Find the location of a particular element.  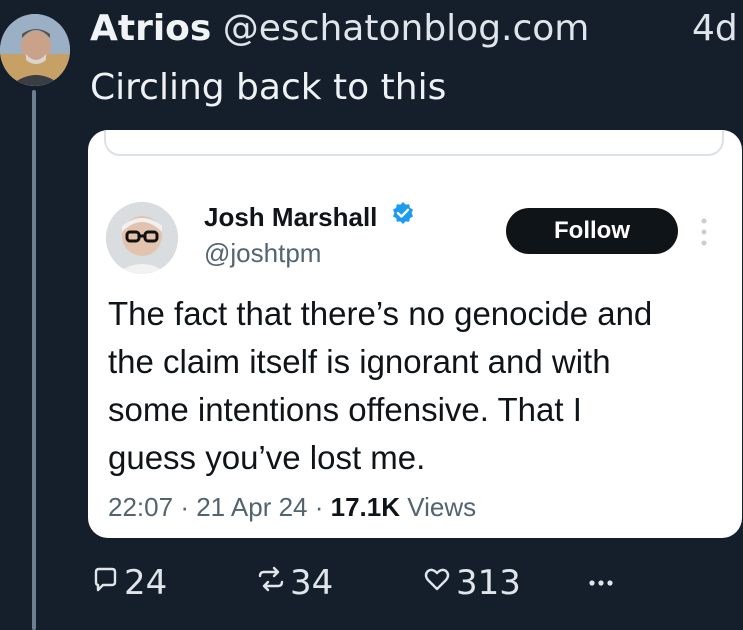

embed-author-handle: @joshtpm is located at coordinates (262, 253).